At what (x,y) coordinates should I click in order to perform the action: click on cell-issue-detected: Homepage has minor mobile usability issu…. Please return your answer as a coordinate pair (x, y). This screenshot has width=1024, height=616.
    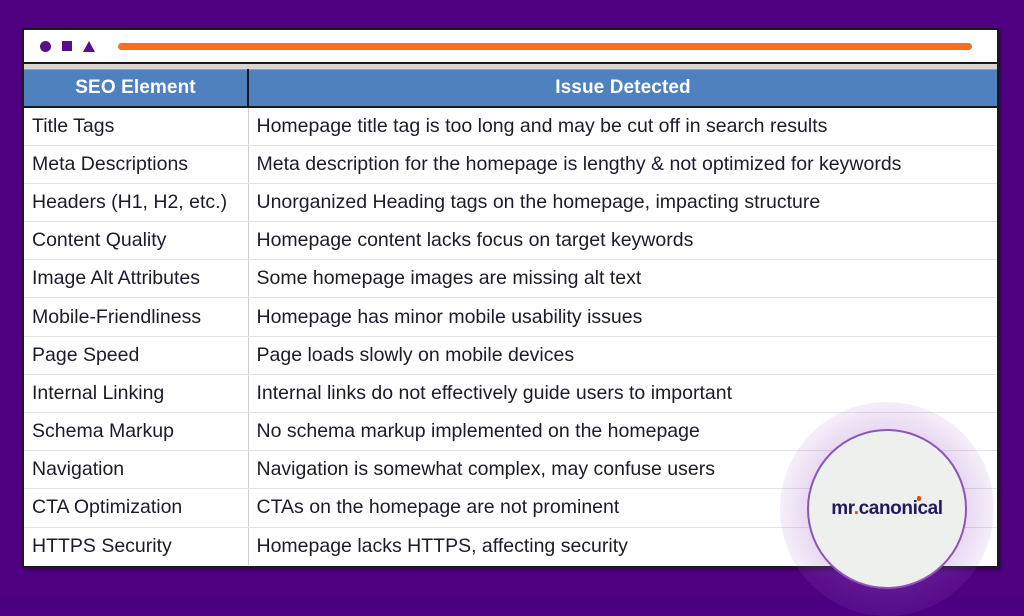
    Looking at the image, I should click on (622, 317).